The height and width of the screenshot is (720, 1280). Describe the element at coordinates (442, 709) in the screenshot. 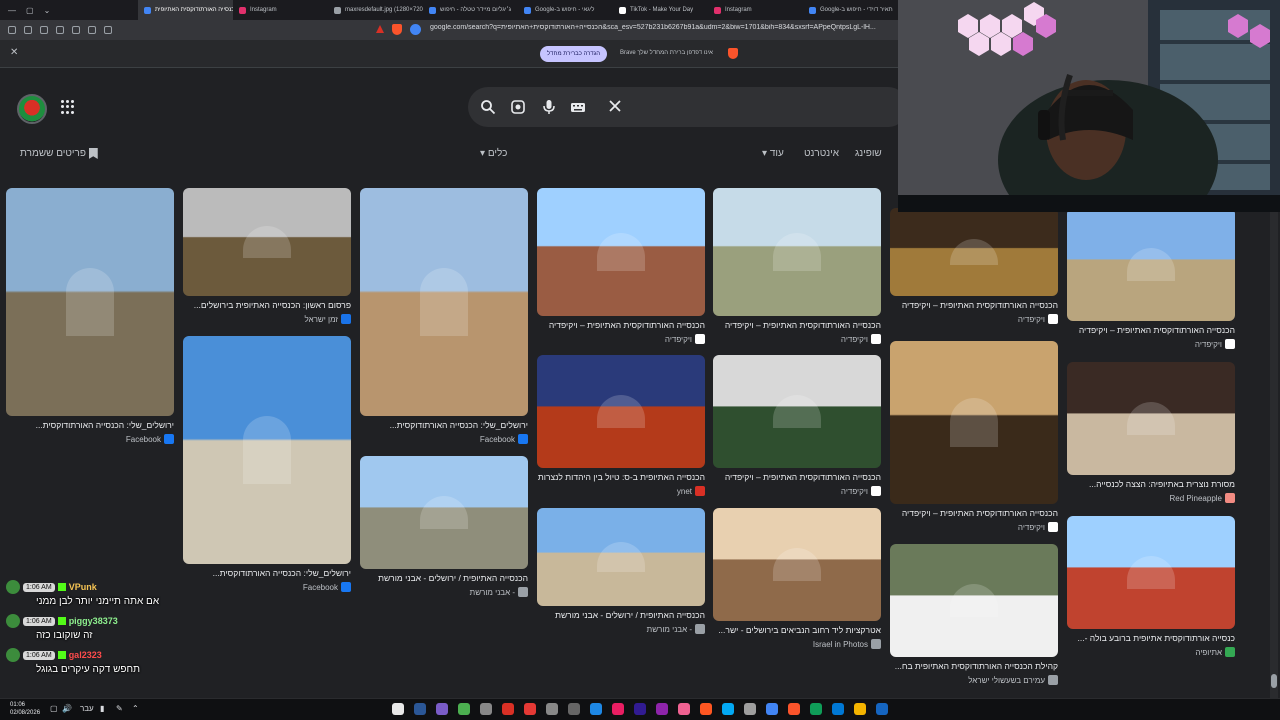

I see `task-view-icon` at that location.